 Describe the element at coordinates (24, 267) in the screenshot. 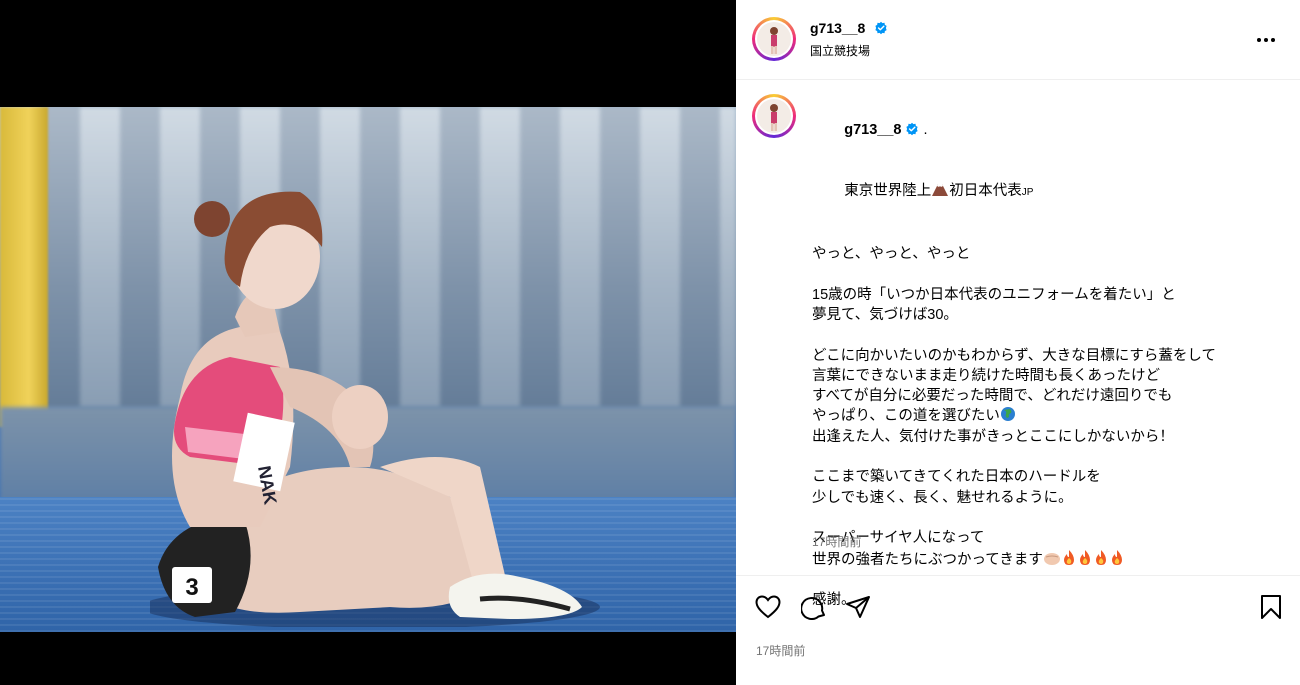

I see `yellow-post` at that location.